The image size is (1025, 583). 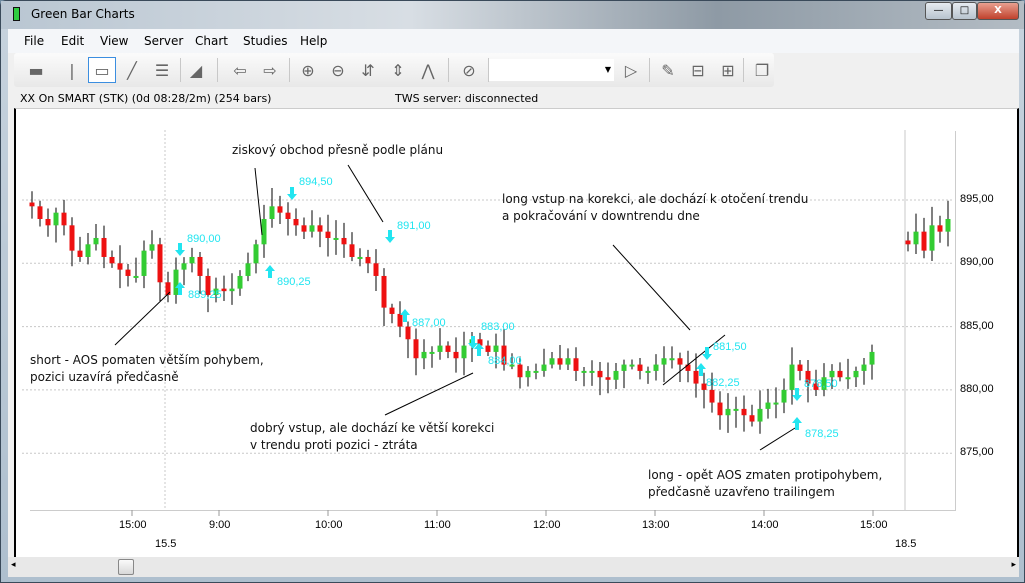 What do you see at coordinates (132, 70) in the screenshot?
I see `trend-line-icon: ╱` at bounding box center [132, 70].